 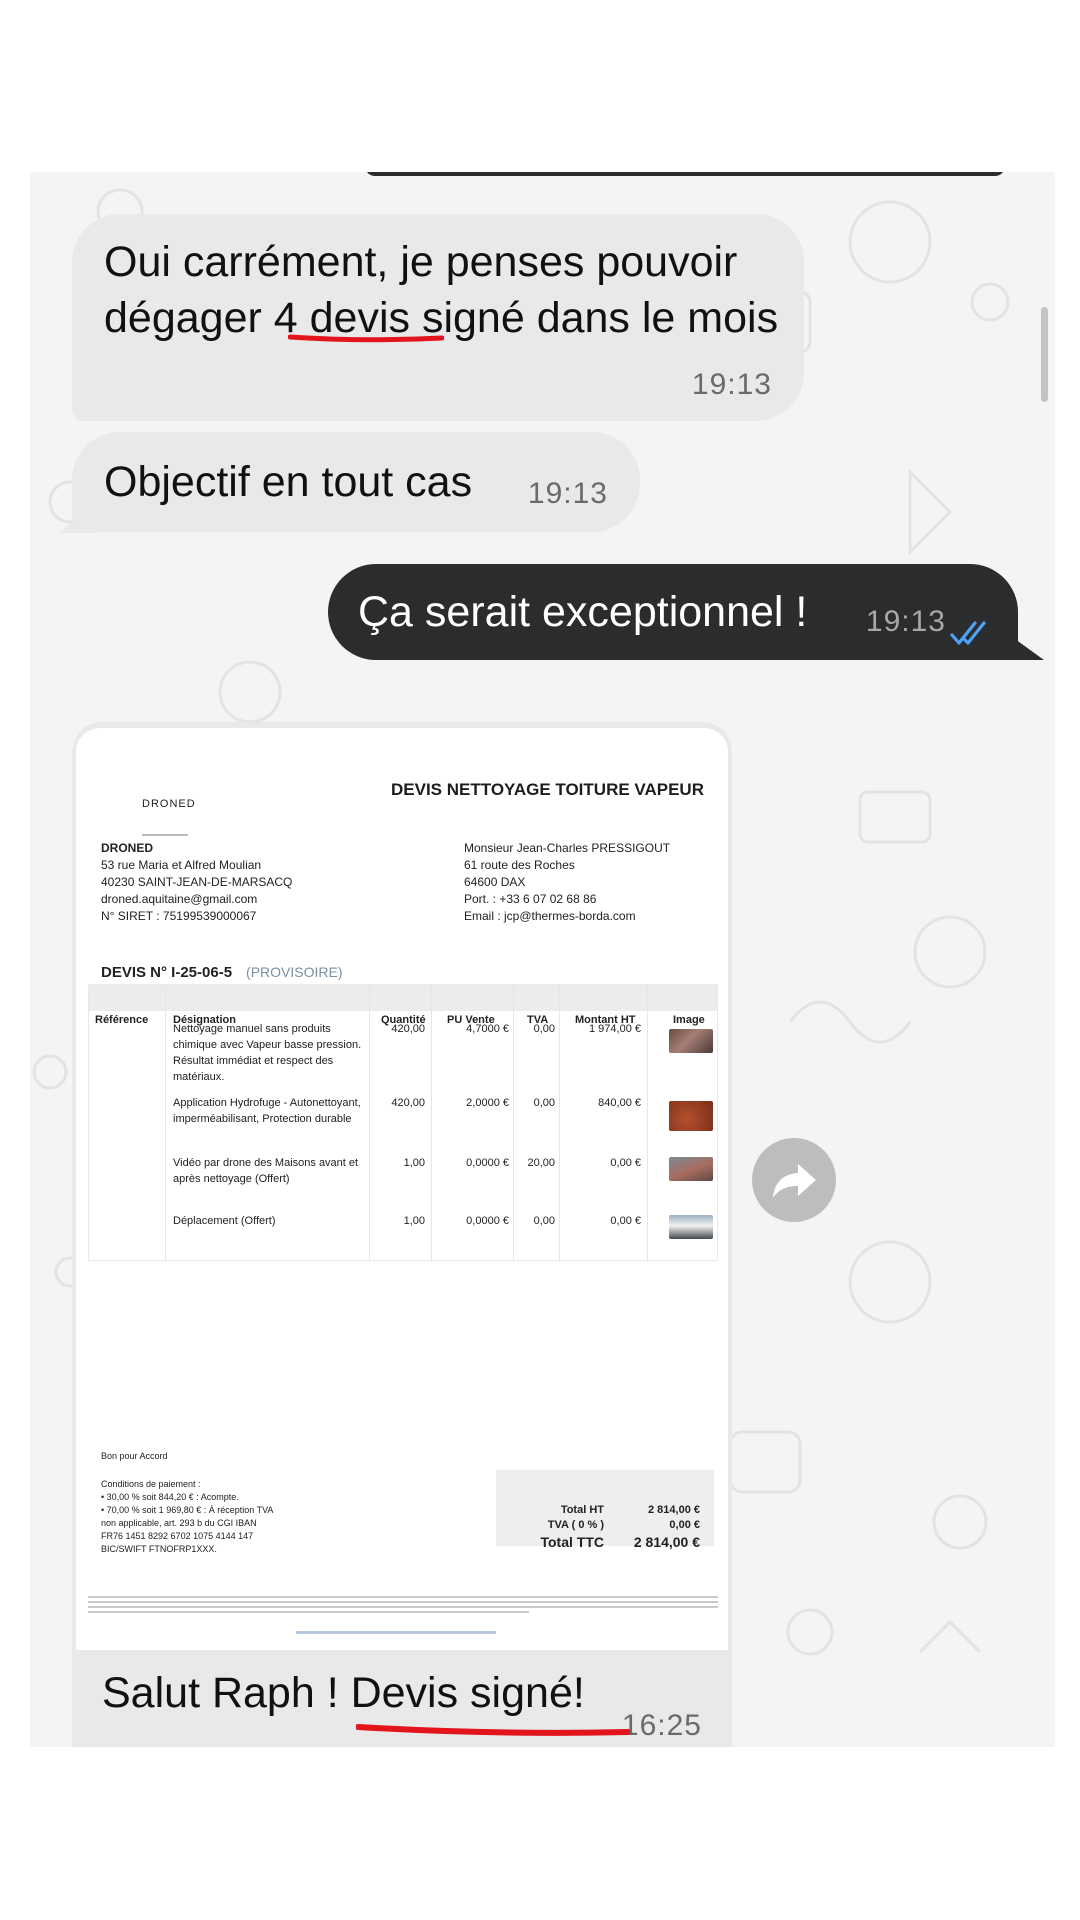 What do you see at coordinates (181, 865) in the screenshot?
I see `company-line: 53 rue Maria et Alfred Moulian` at bounding box center [181, 865].